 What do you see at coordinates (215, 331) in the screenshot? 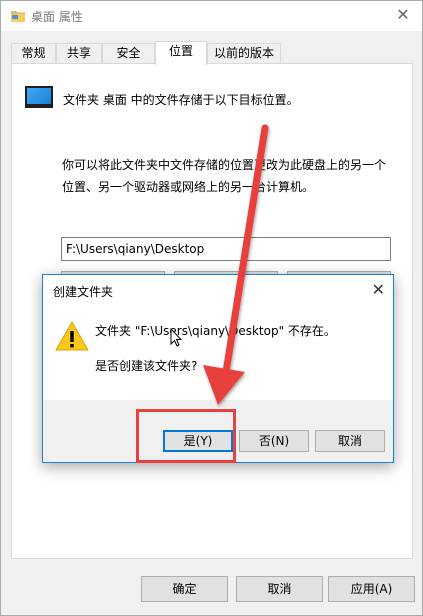
I see `dialog-message: 文件夹 "F:\Users\qiany\Desktop" 不存在。` at bounding box center [215, 331].